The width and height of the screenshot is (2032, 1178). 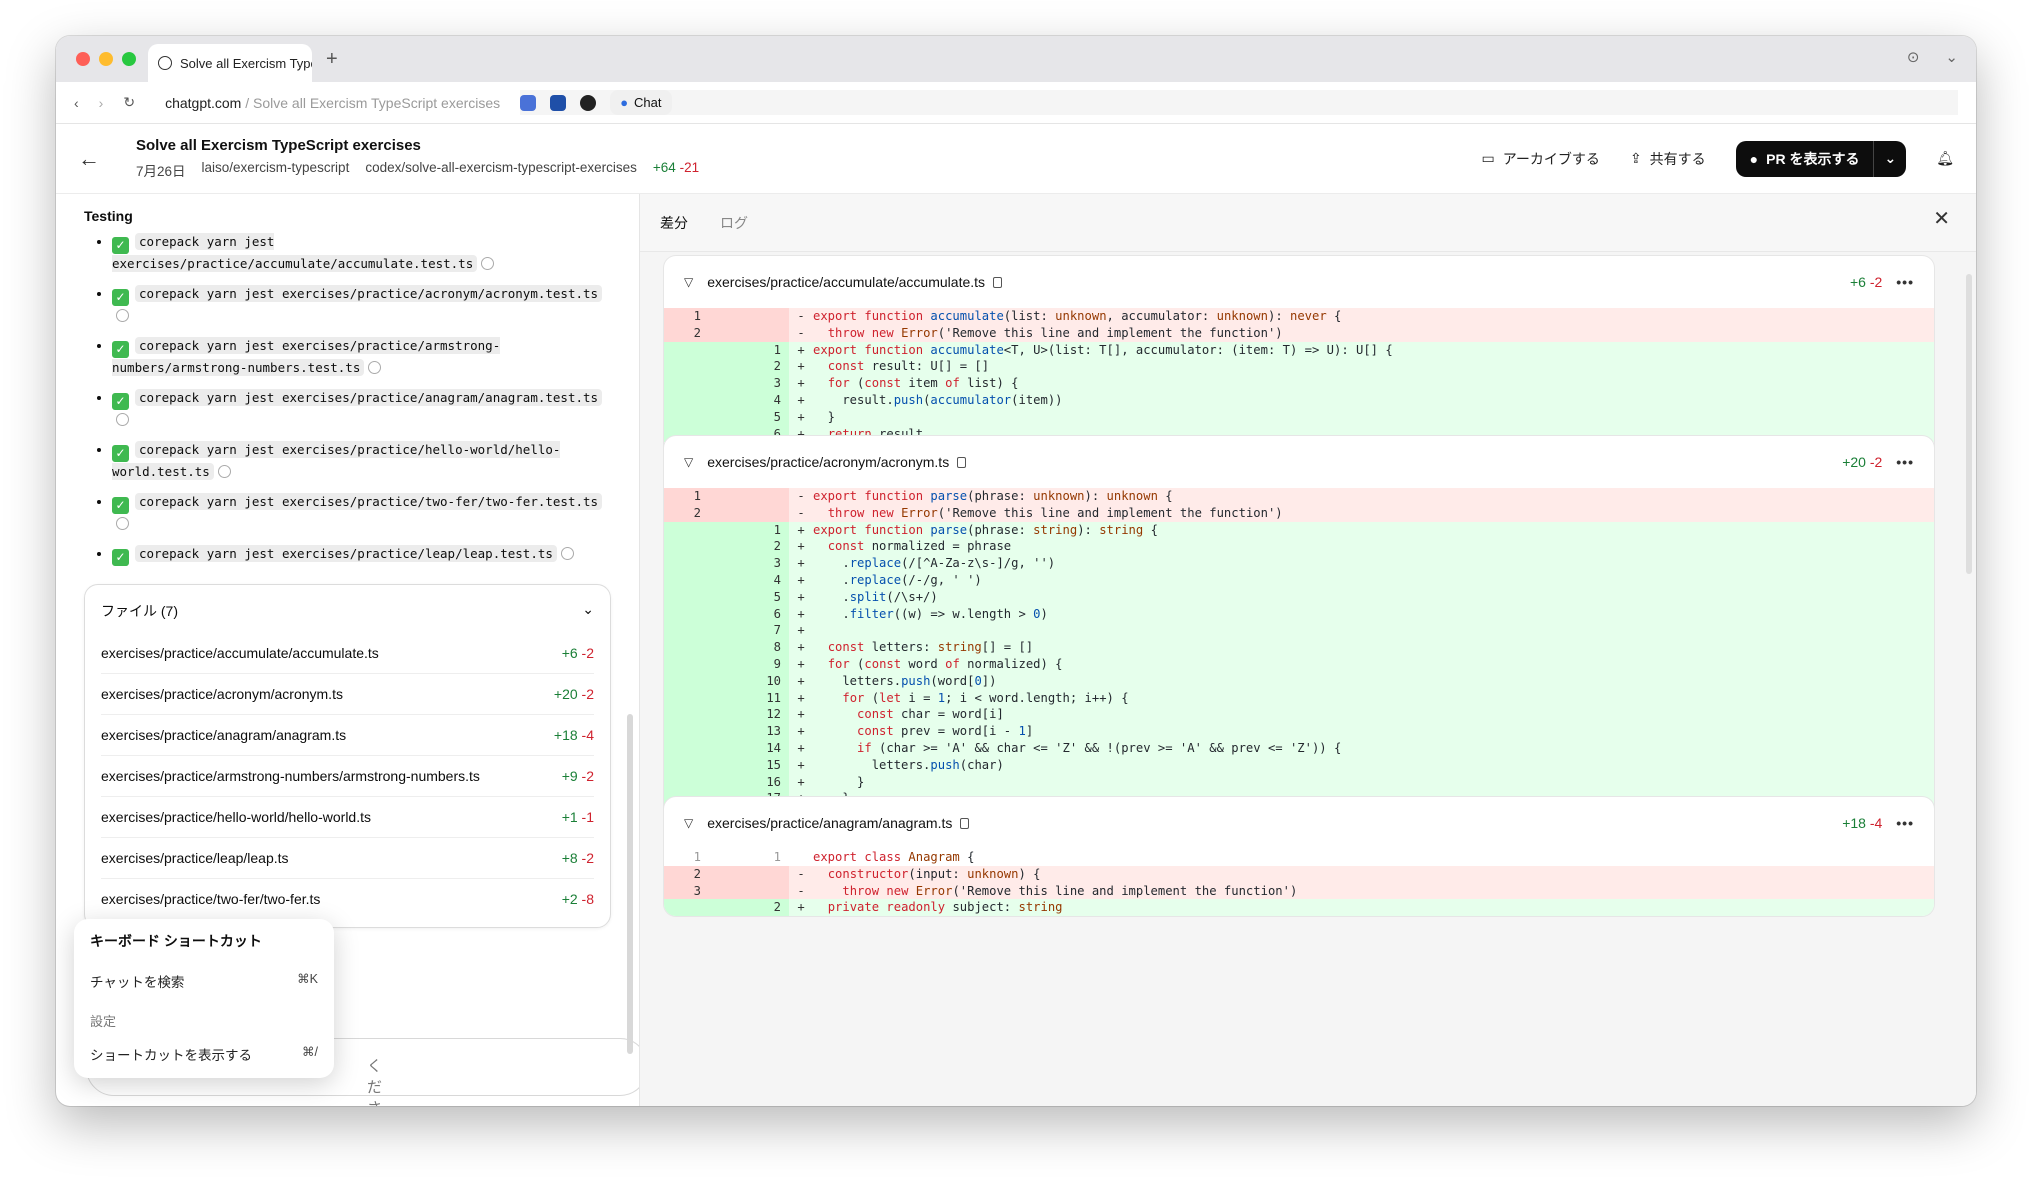 What do you see at coordinates (1821, 158) in the screenshot?
I see `view-pr-button: ● PR を表示する ⌄` at bounding box center [1821, 158].